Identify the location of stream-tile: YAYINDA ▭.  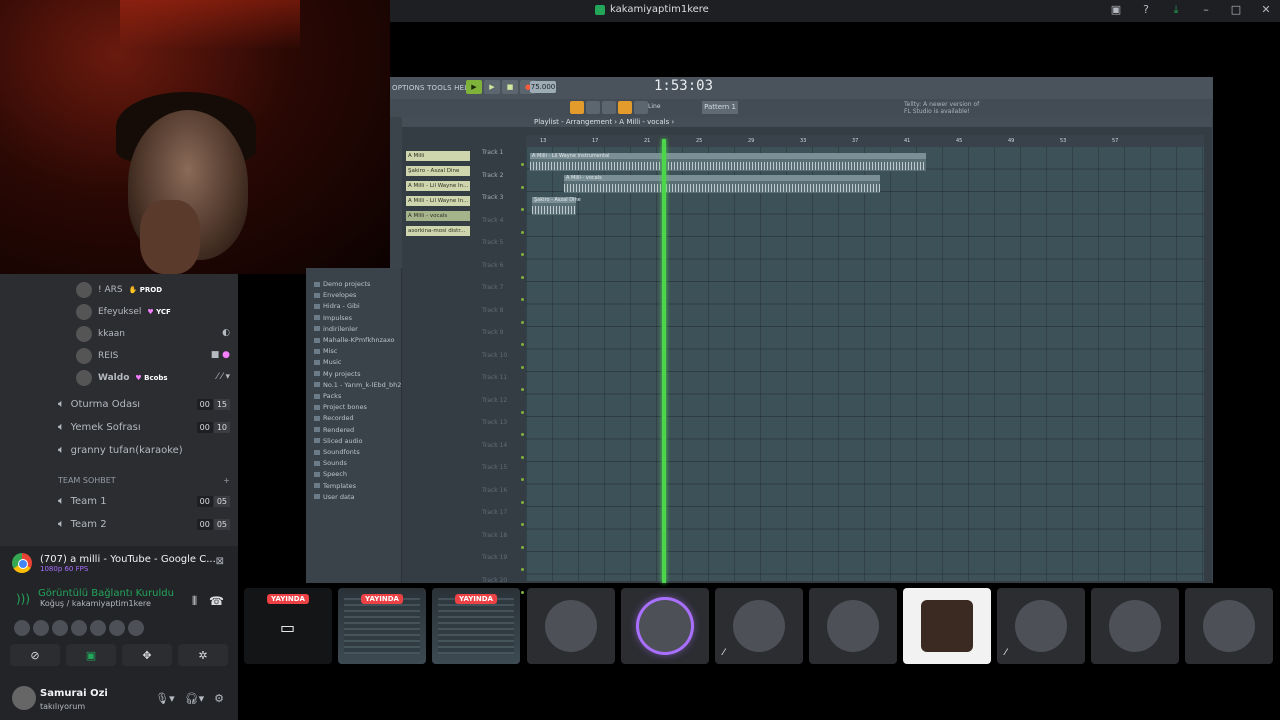
(288, 626).